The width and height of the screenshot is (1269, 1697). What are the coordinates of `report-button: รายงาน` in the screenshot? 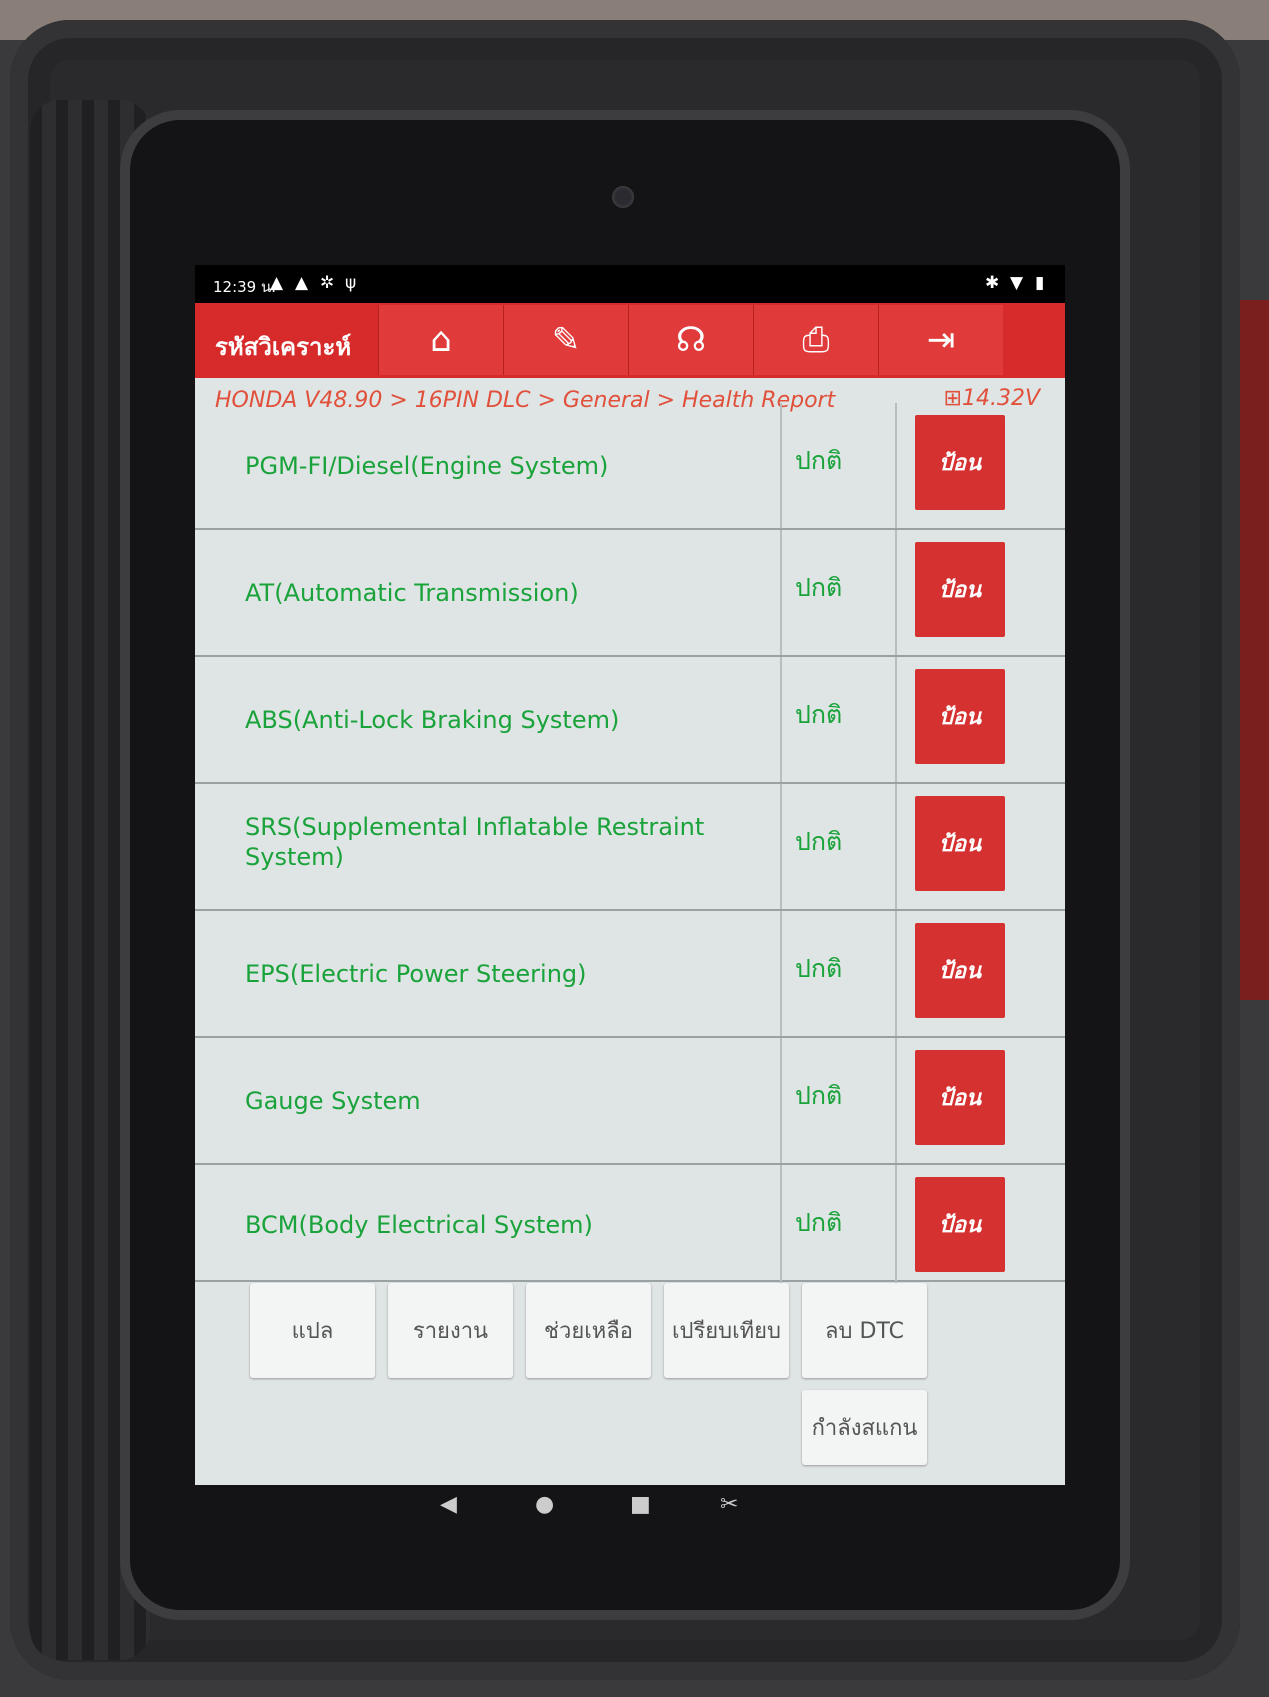 It's located at (450, 1330).